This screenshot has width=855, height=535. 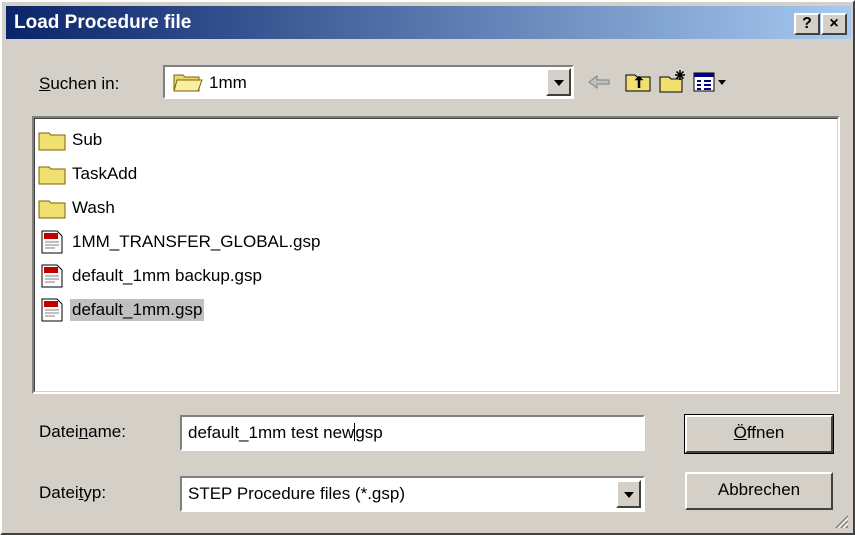 What do you see at coordinates (628, 494) in the screenshot?
I see `filetype-dropdown-button` at bounding box center [628, 494].